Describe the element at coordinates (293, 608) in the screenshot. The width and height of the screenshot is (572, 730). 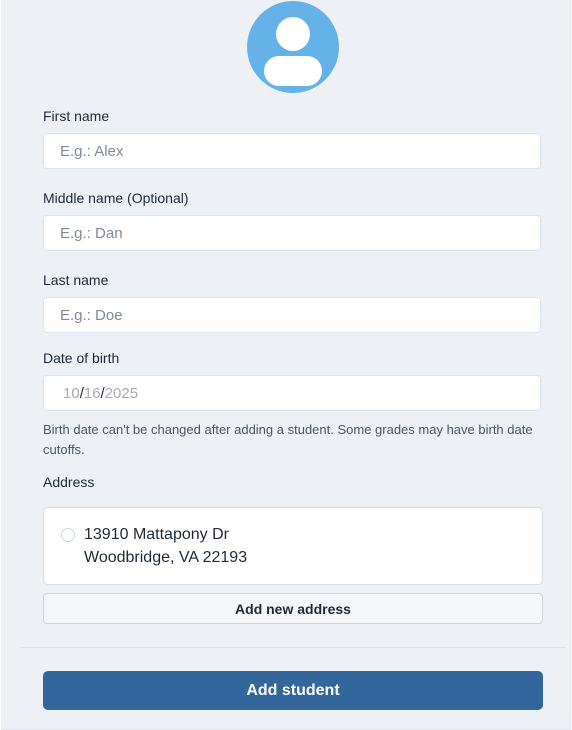
I see `add-new-address-button: Add new address` at that location.